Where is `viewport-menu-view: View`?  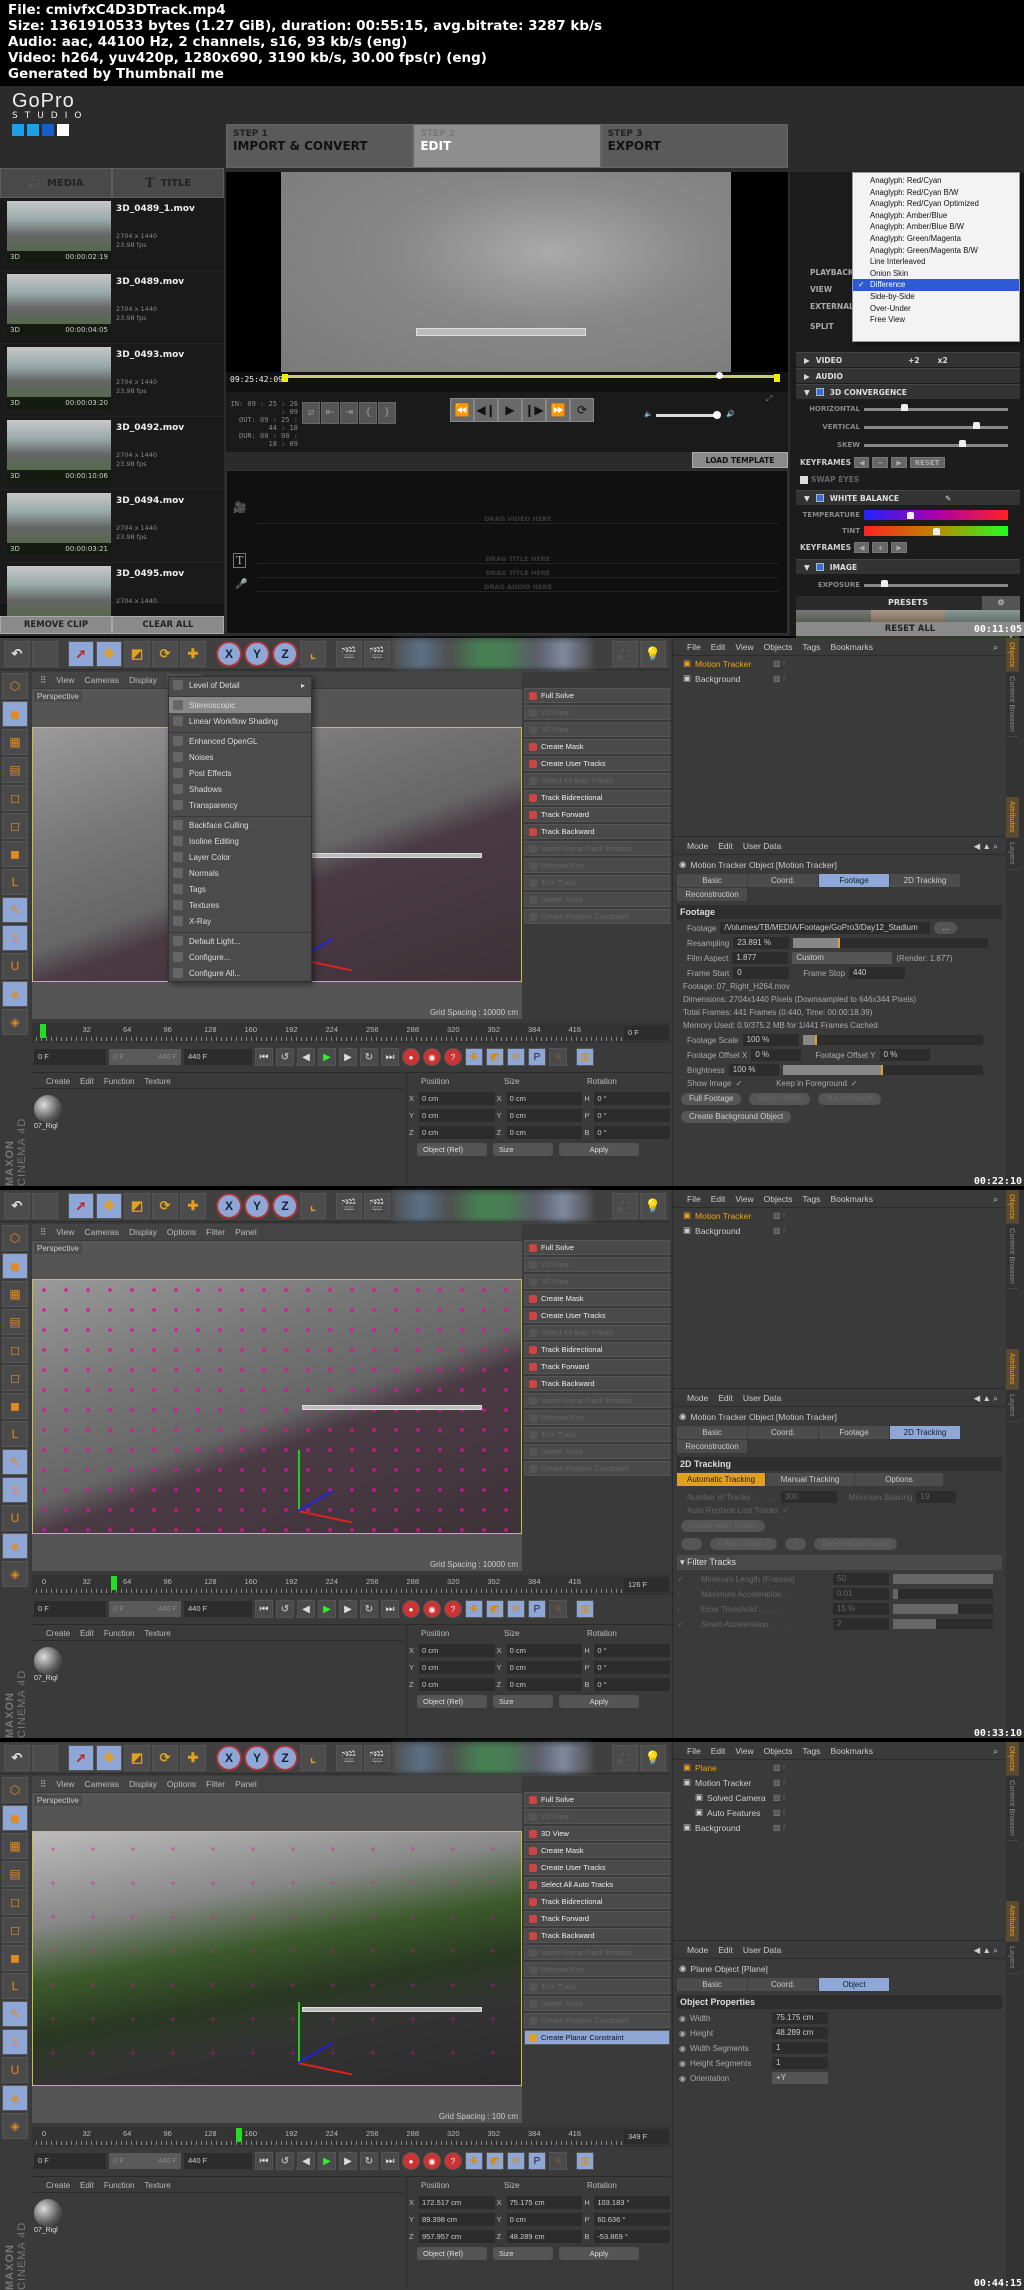 viewport-menu-view: View is located at coordinates (65, 1784).